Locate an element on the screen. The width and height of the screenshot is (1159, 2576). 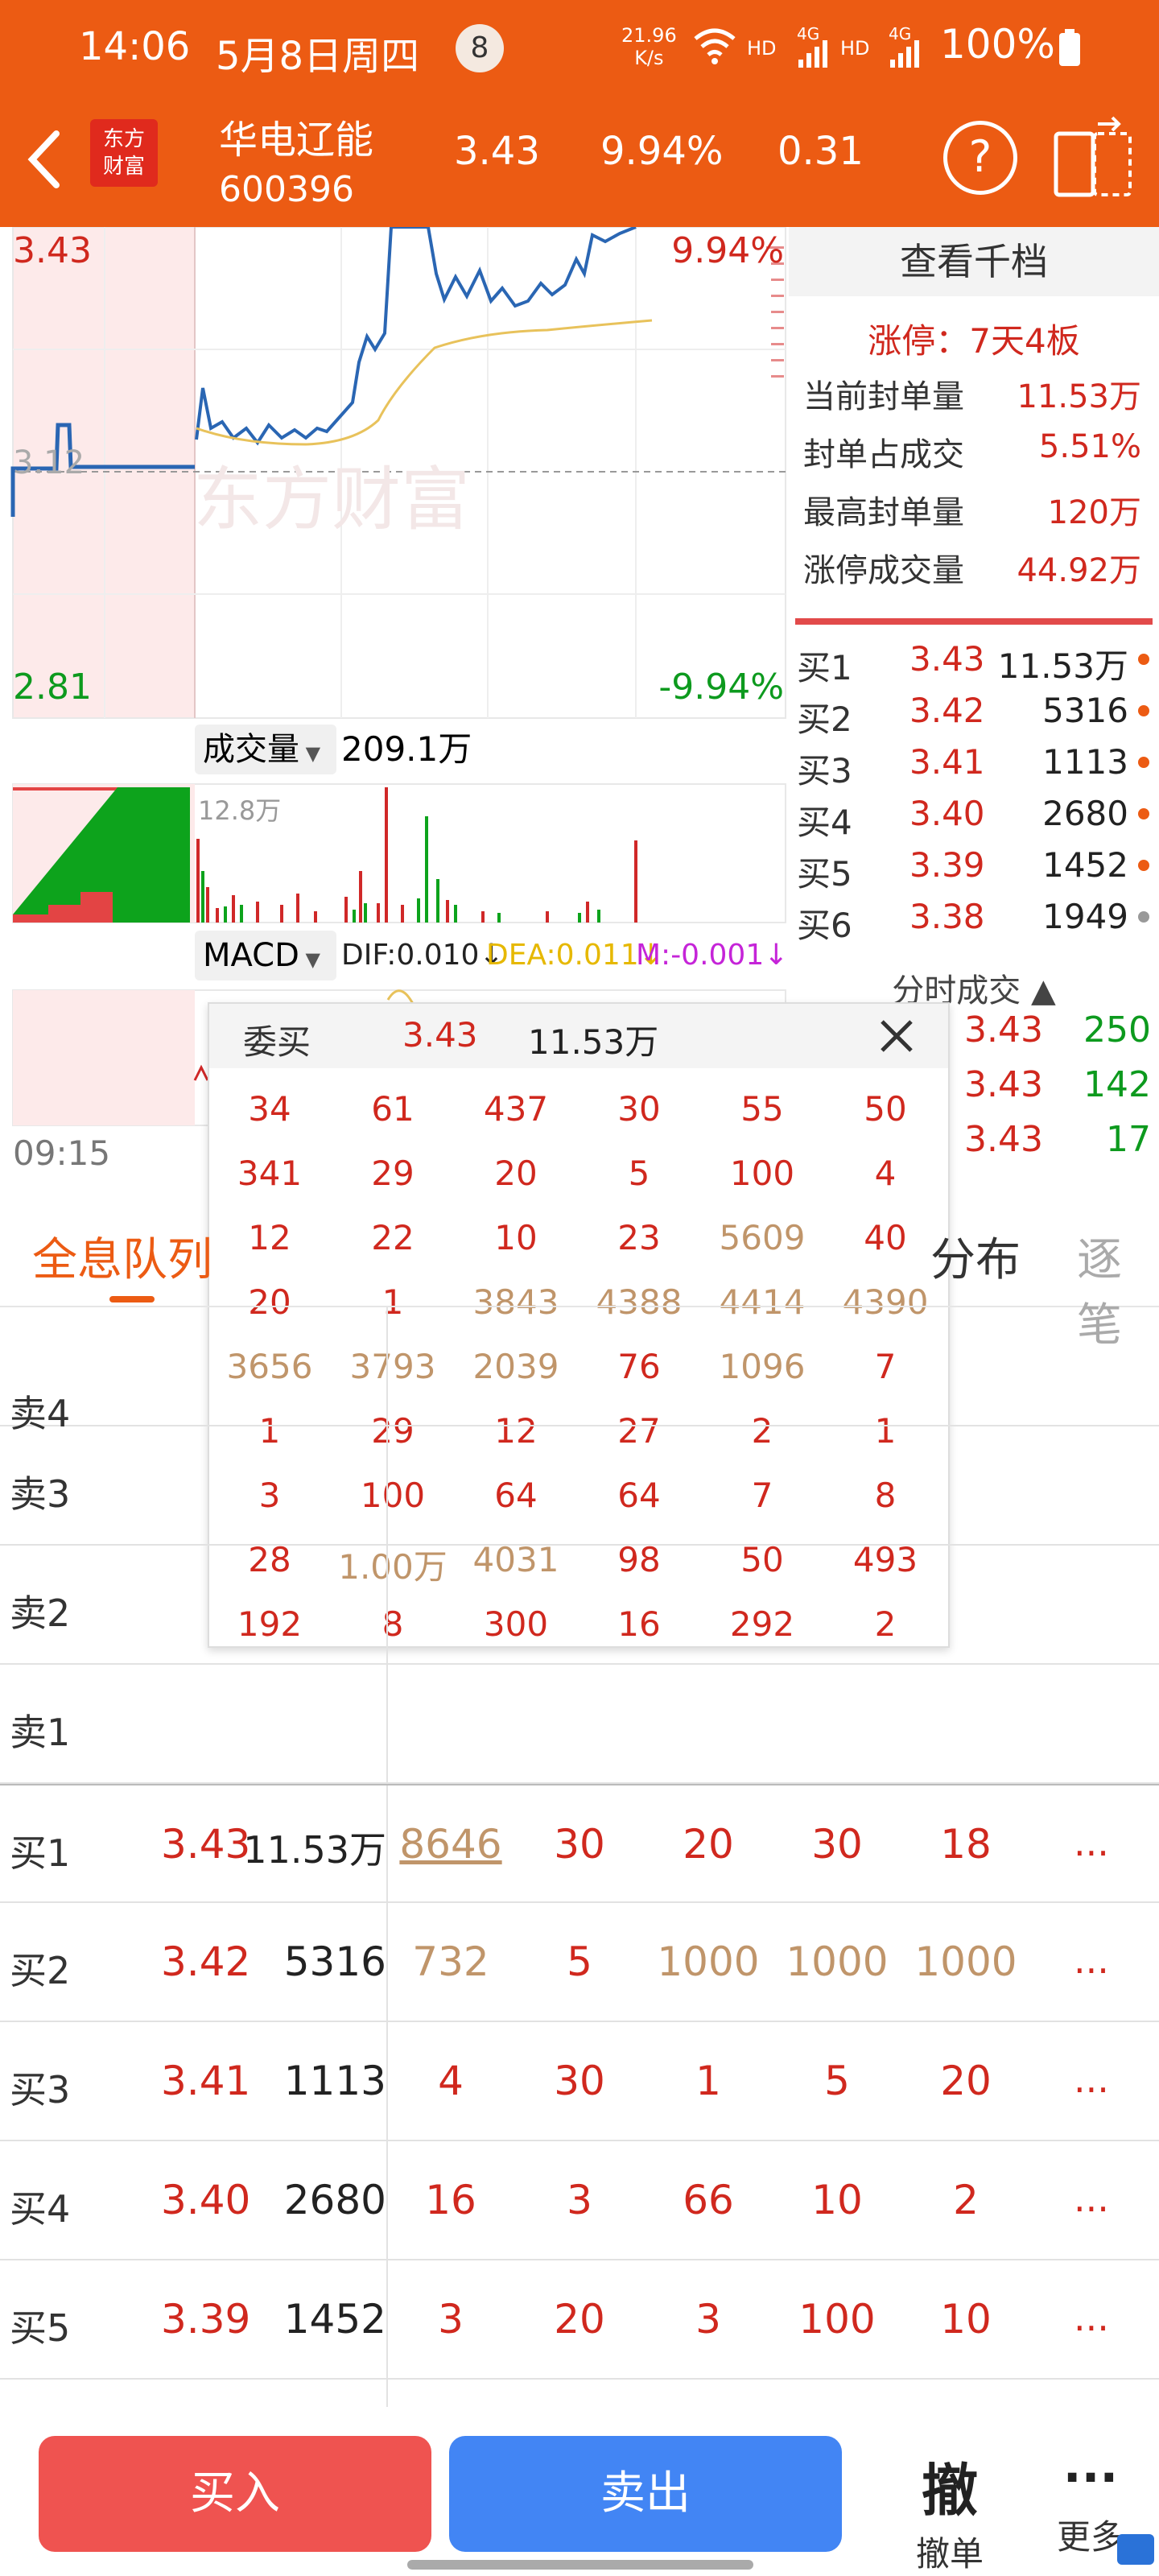
book-row: 买3 3.41 1113 is located at coordinates (974, 765).